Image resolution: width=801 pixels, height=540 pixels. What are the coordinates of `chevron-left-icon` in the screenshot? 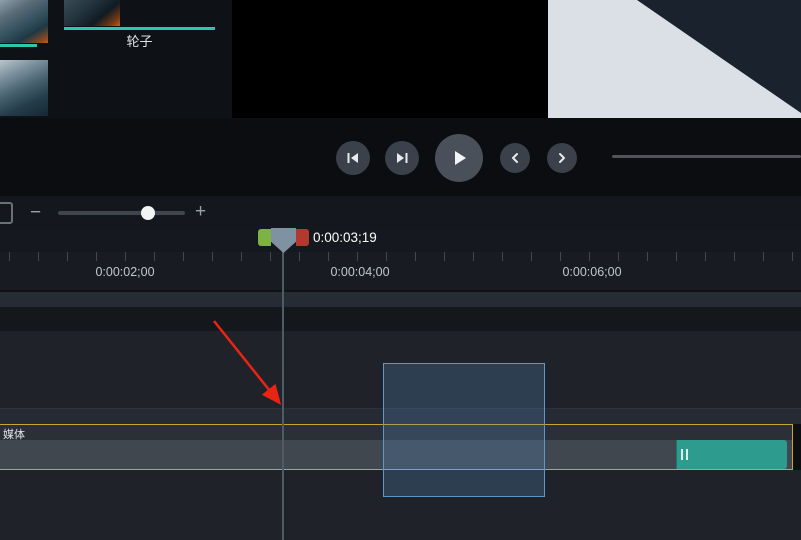 It's located at (515, 158).